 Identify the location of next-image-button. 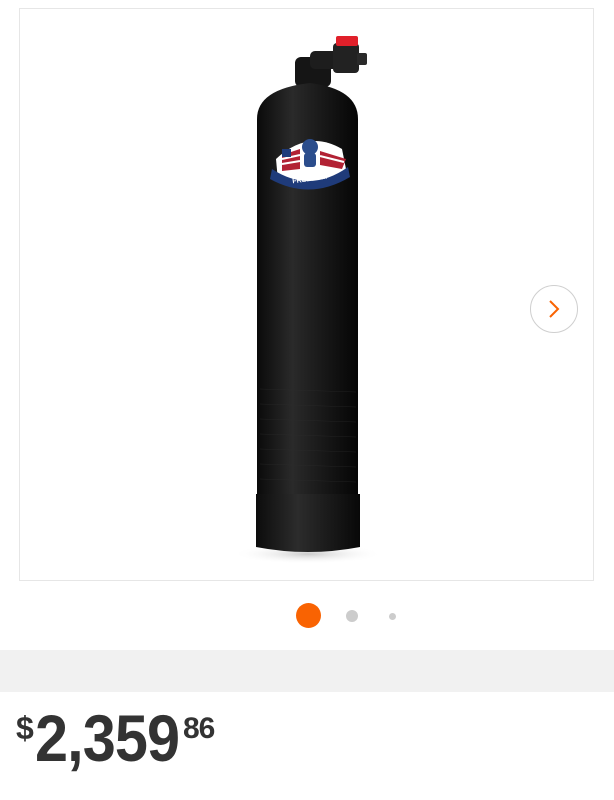
(554, 309).